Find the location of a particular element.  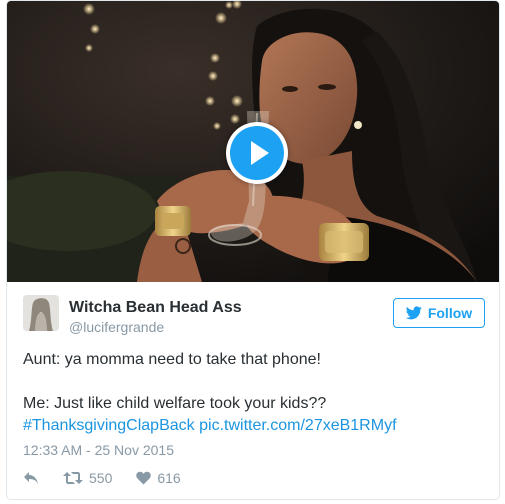

author-handle: @lucifergrande is located at coordinates (116, 327).